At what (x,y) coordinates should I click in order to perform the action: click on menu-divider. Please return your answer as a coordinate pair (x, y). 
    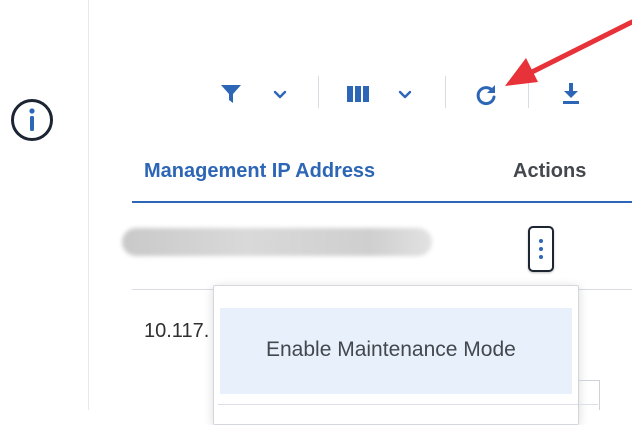
    Looking at the image, I should click on (408, 404).